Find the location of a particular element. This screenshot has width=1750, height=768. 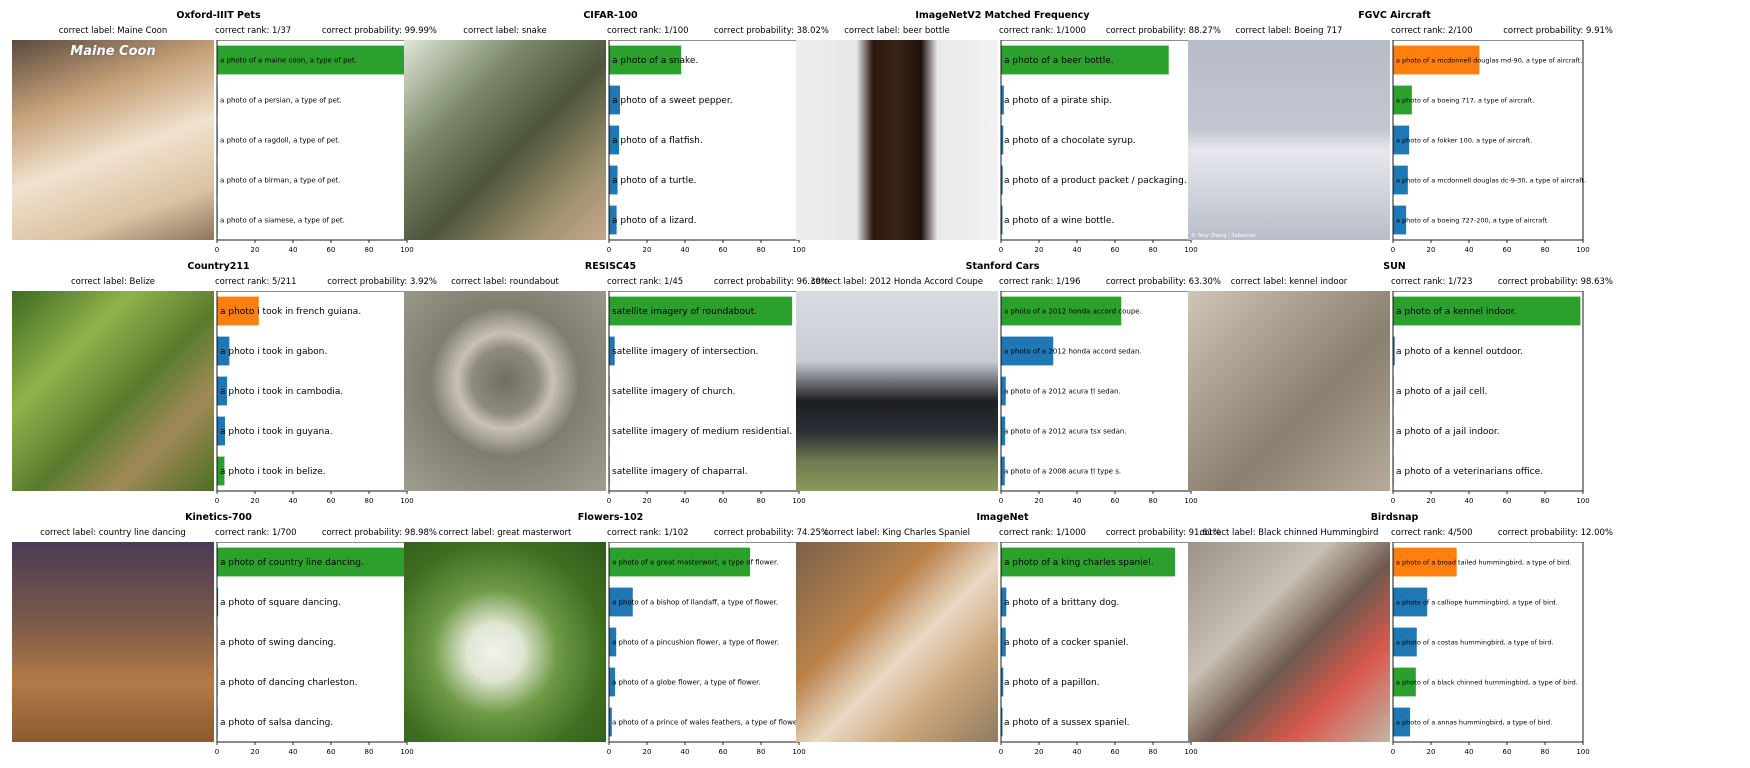

bar-label-4: a photo of a siamese, a type of pet. is located at coordinates (282, 220).